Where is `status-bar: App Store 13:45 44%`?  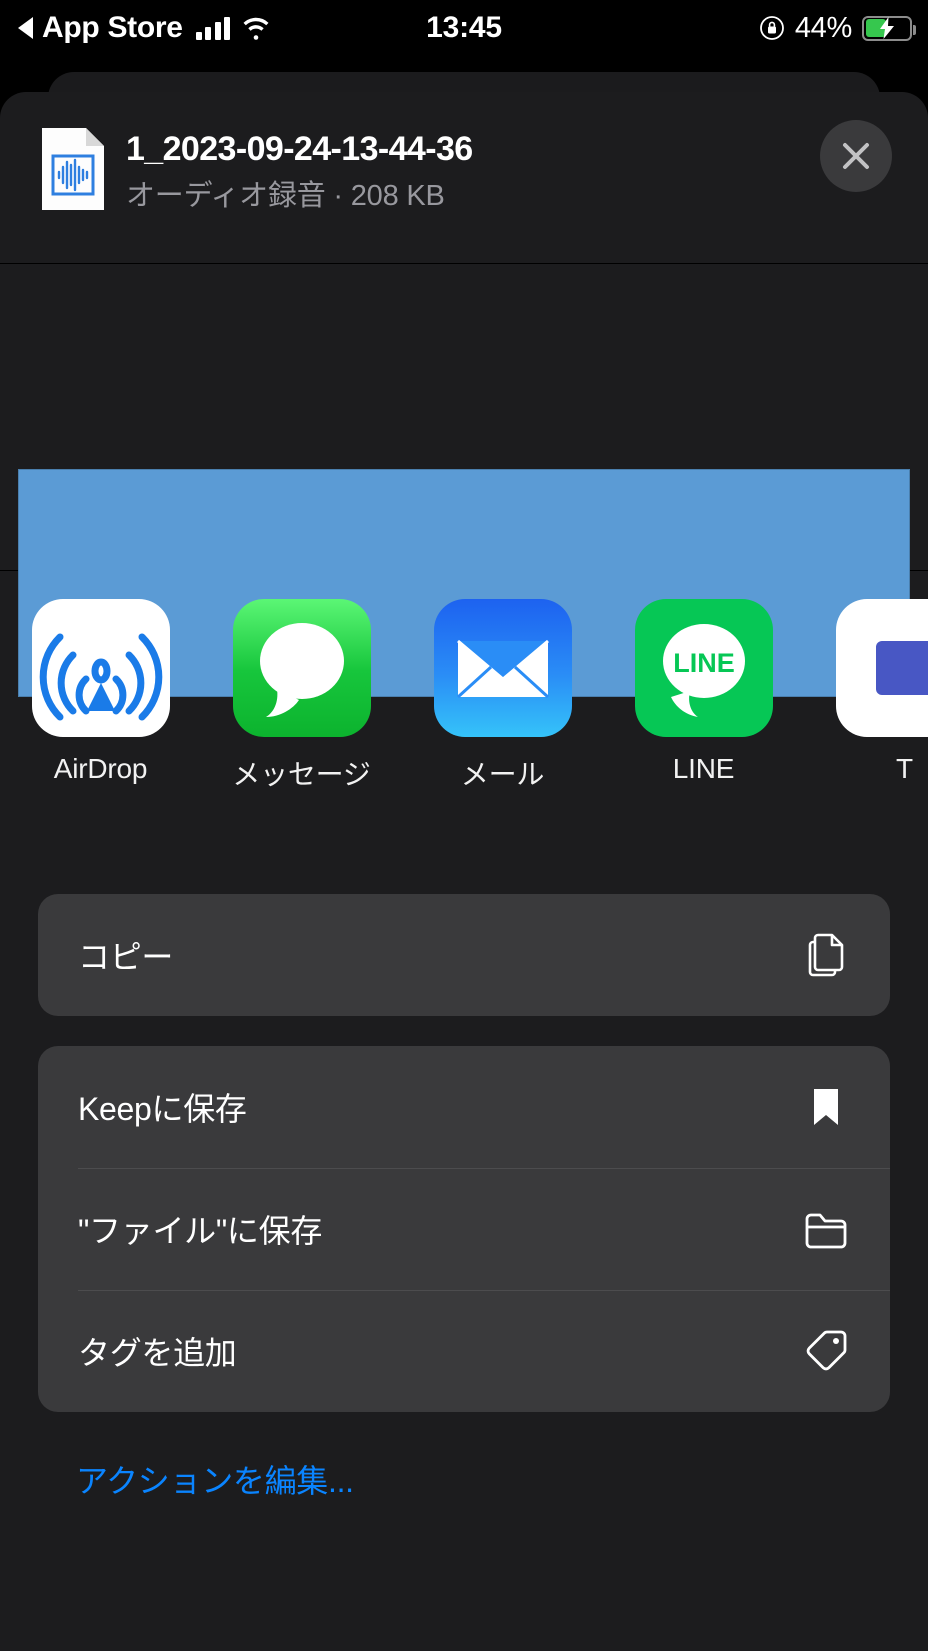 status-bar: App Store 13:45 44% is located at coordinates (464, 28).